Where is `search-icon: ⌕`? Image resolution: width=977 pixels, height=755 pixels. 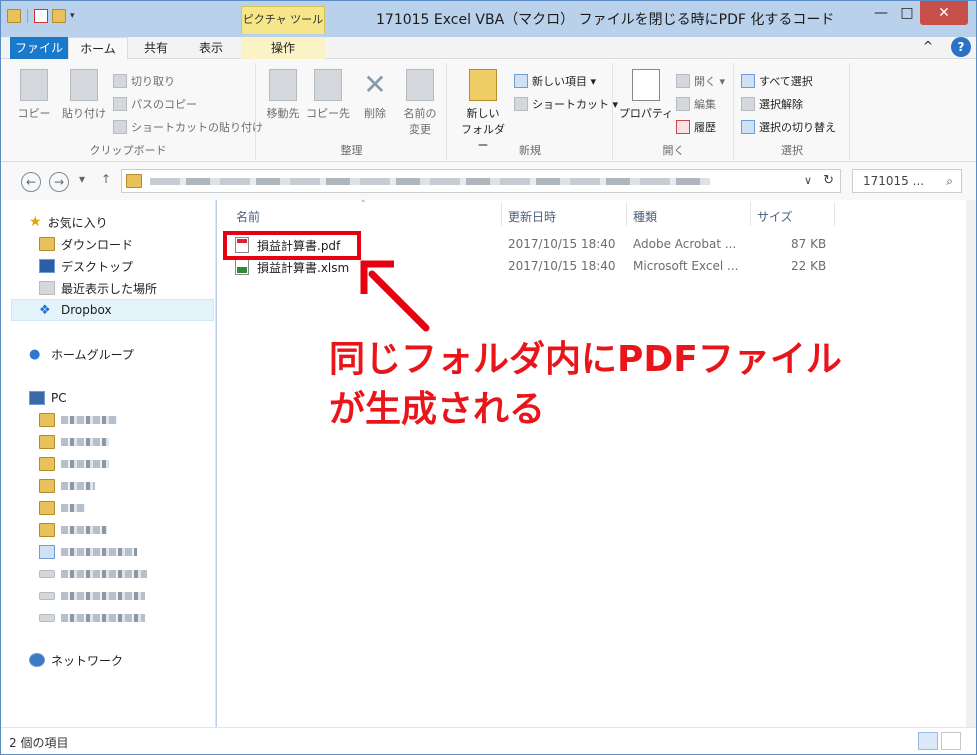
search-icon: ⌕ is located at coordinates (949, 181).